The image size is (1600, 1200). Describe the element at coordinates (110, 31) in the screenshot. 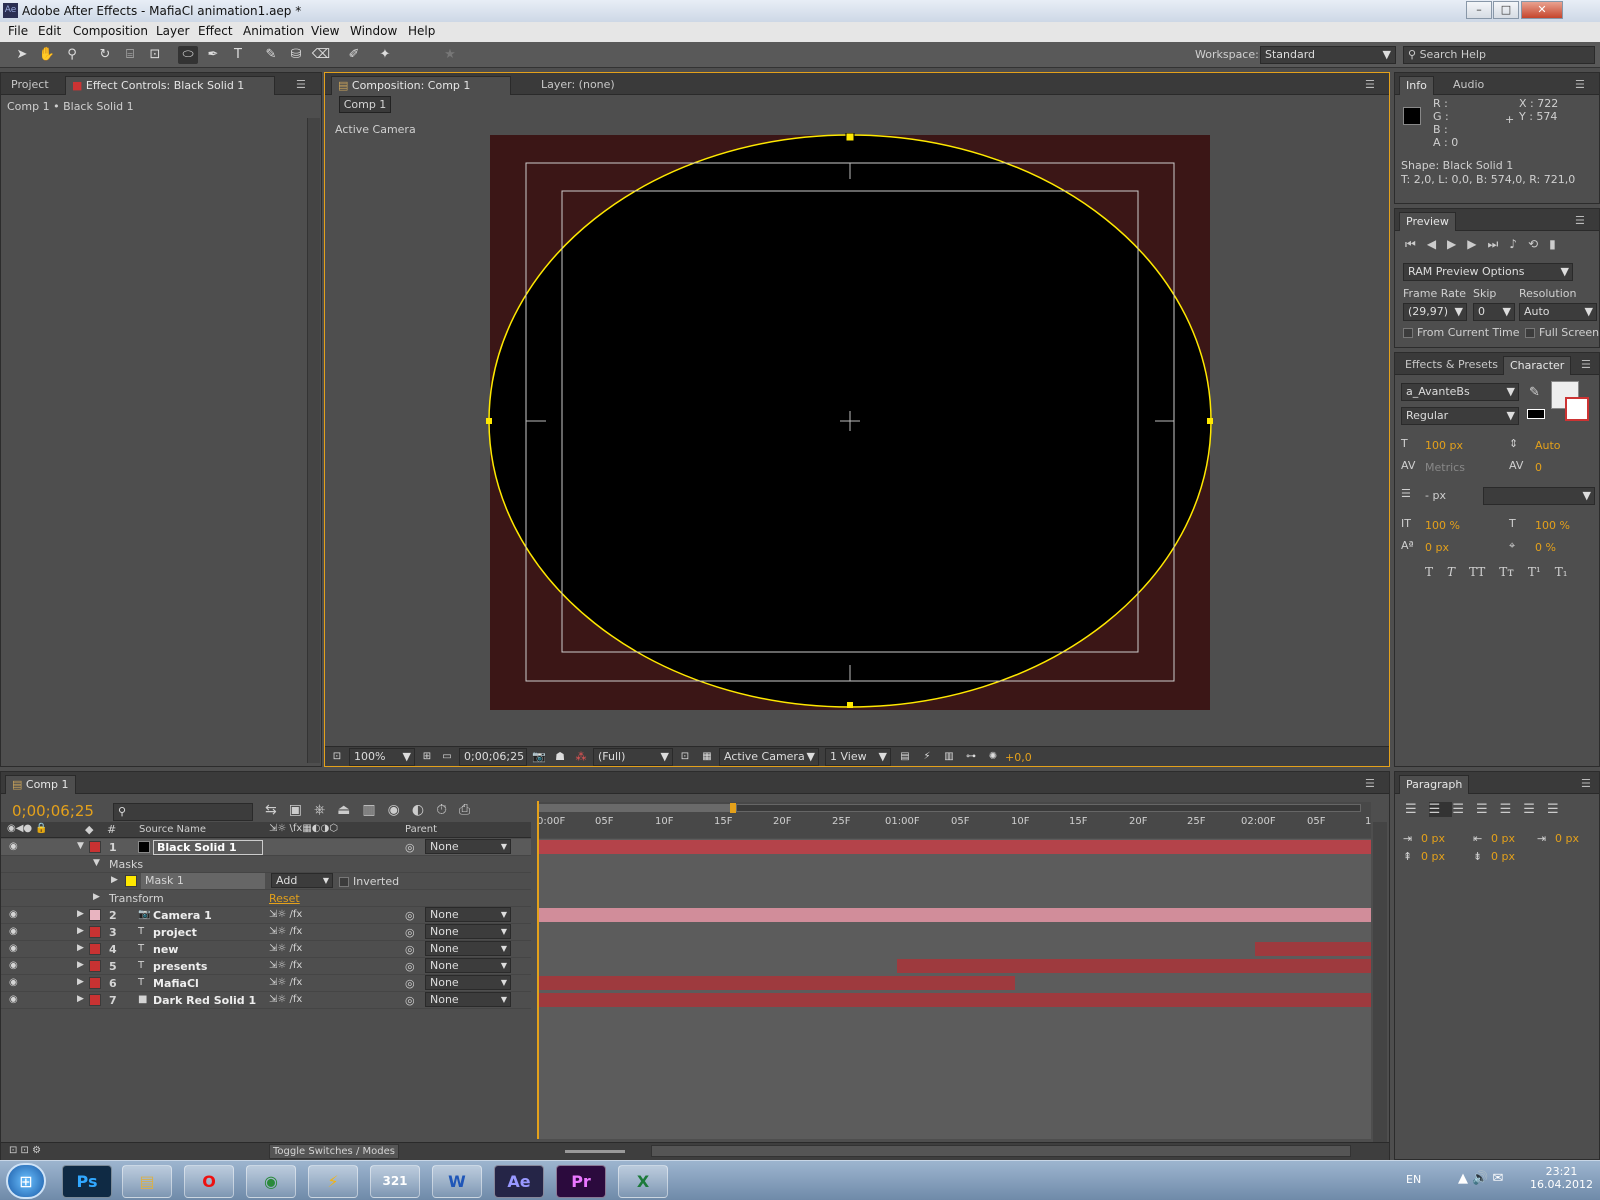

I see `menu-composition: Composition` at that location.